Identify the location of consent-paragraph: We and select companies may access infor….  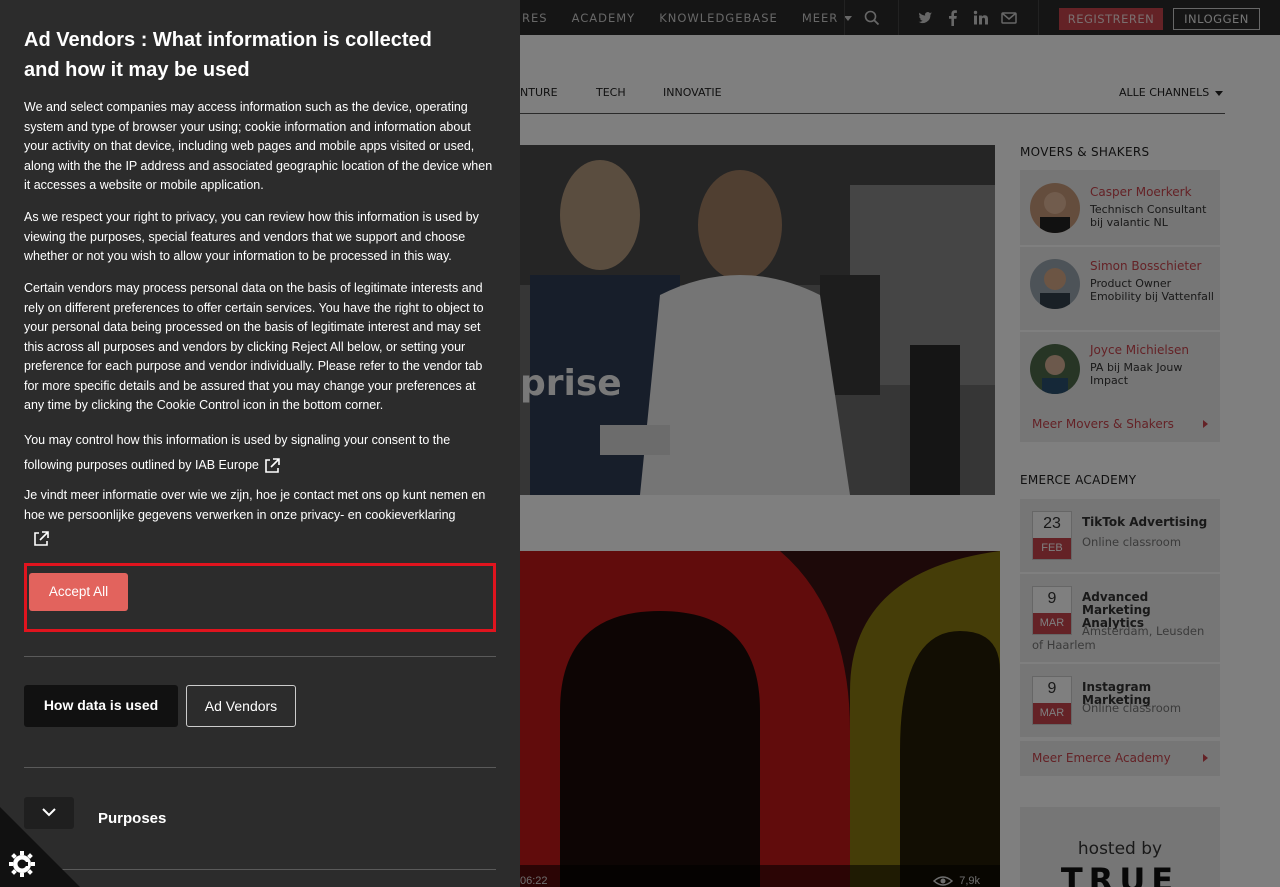
(258, 146).